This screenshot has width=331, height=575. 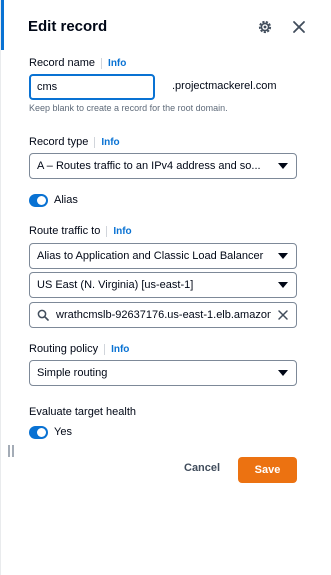 I want to click on route-traffic-info-link: Info, so click(x=119, y=231).